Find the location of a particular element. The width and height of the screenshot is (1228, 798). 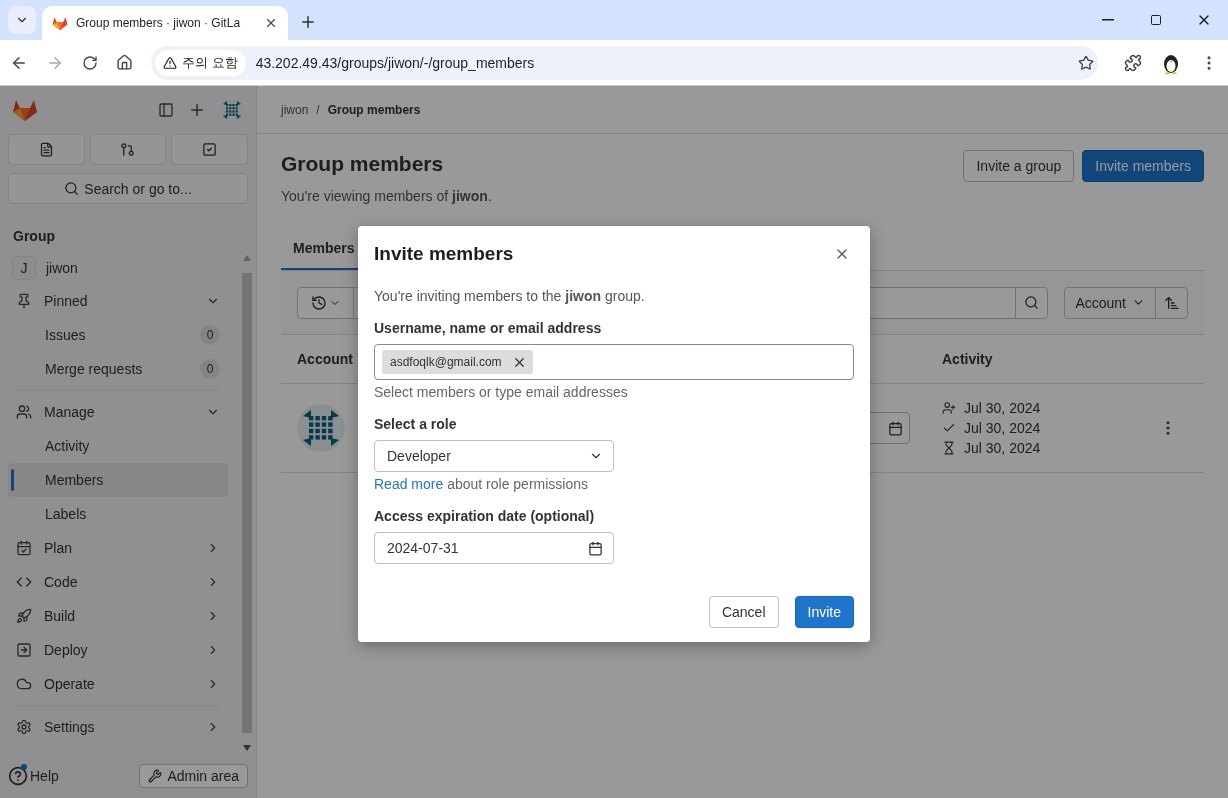

invite-group-button: Invite a group is located at coordinates (1019, 166).